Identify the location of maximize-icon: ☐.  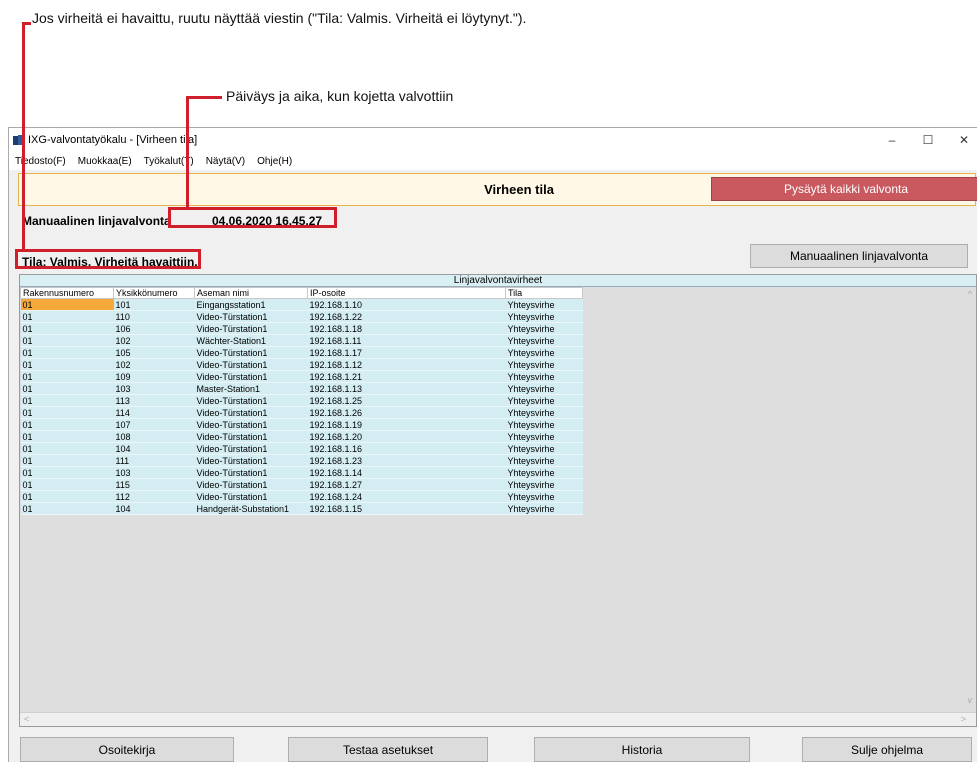
(928, 140).